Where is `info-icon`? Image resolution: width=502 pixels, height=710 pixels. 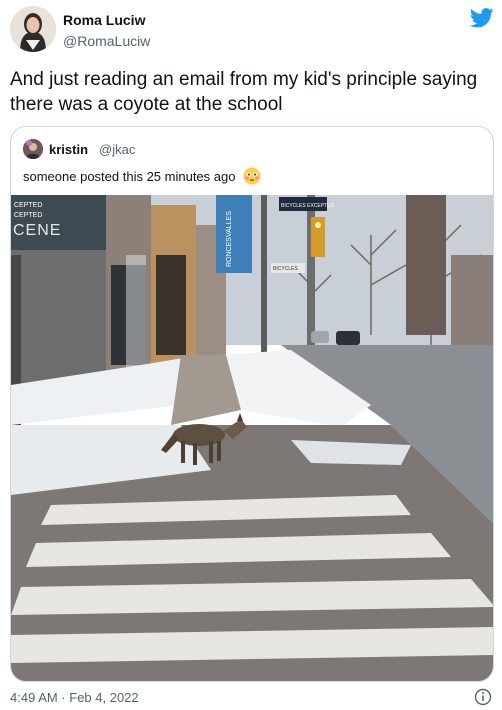
info-icon is located at coordinates (483, 697).